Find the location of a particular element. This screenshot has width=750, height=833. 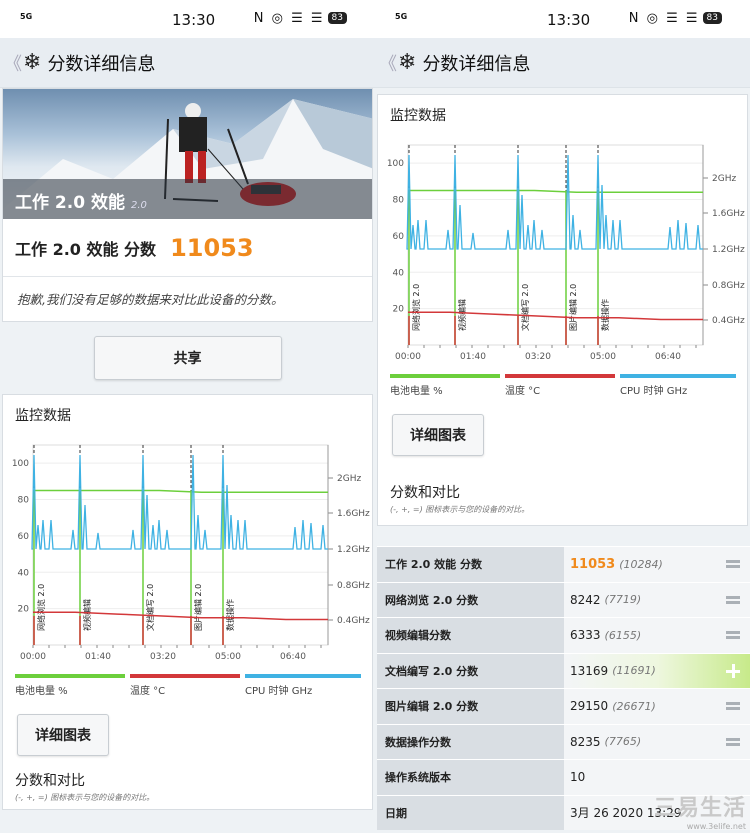

legend-temp: 温度 °C is located at coordinates (185, 685).